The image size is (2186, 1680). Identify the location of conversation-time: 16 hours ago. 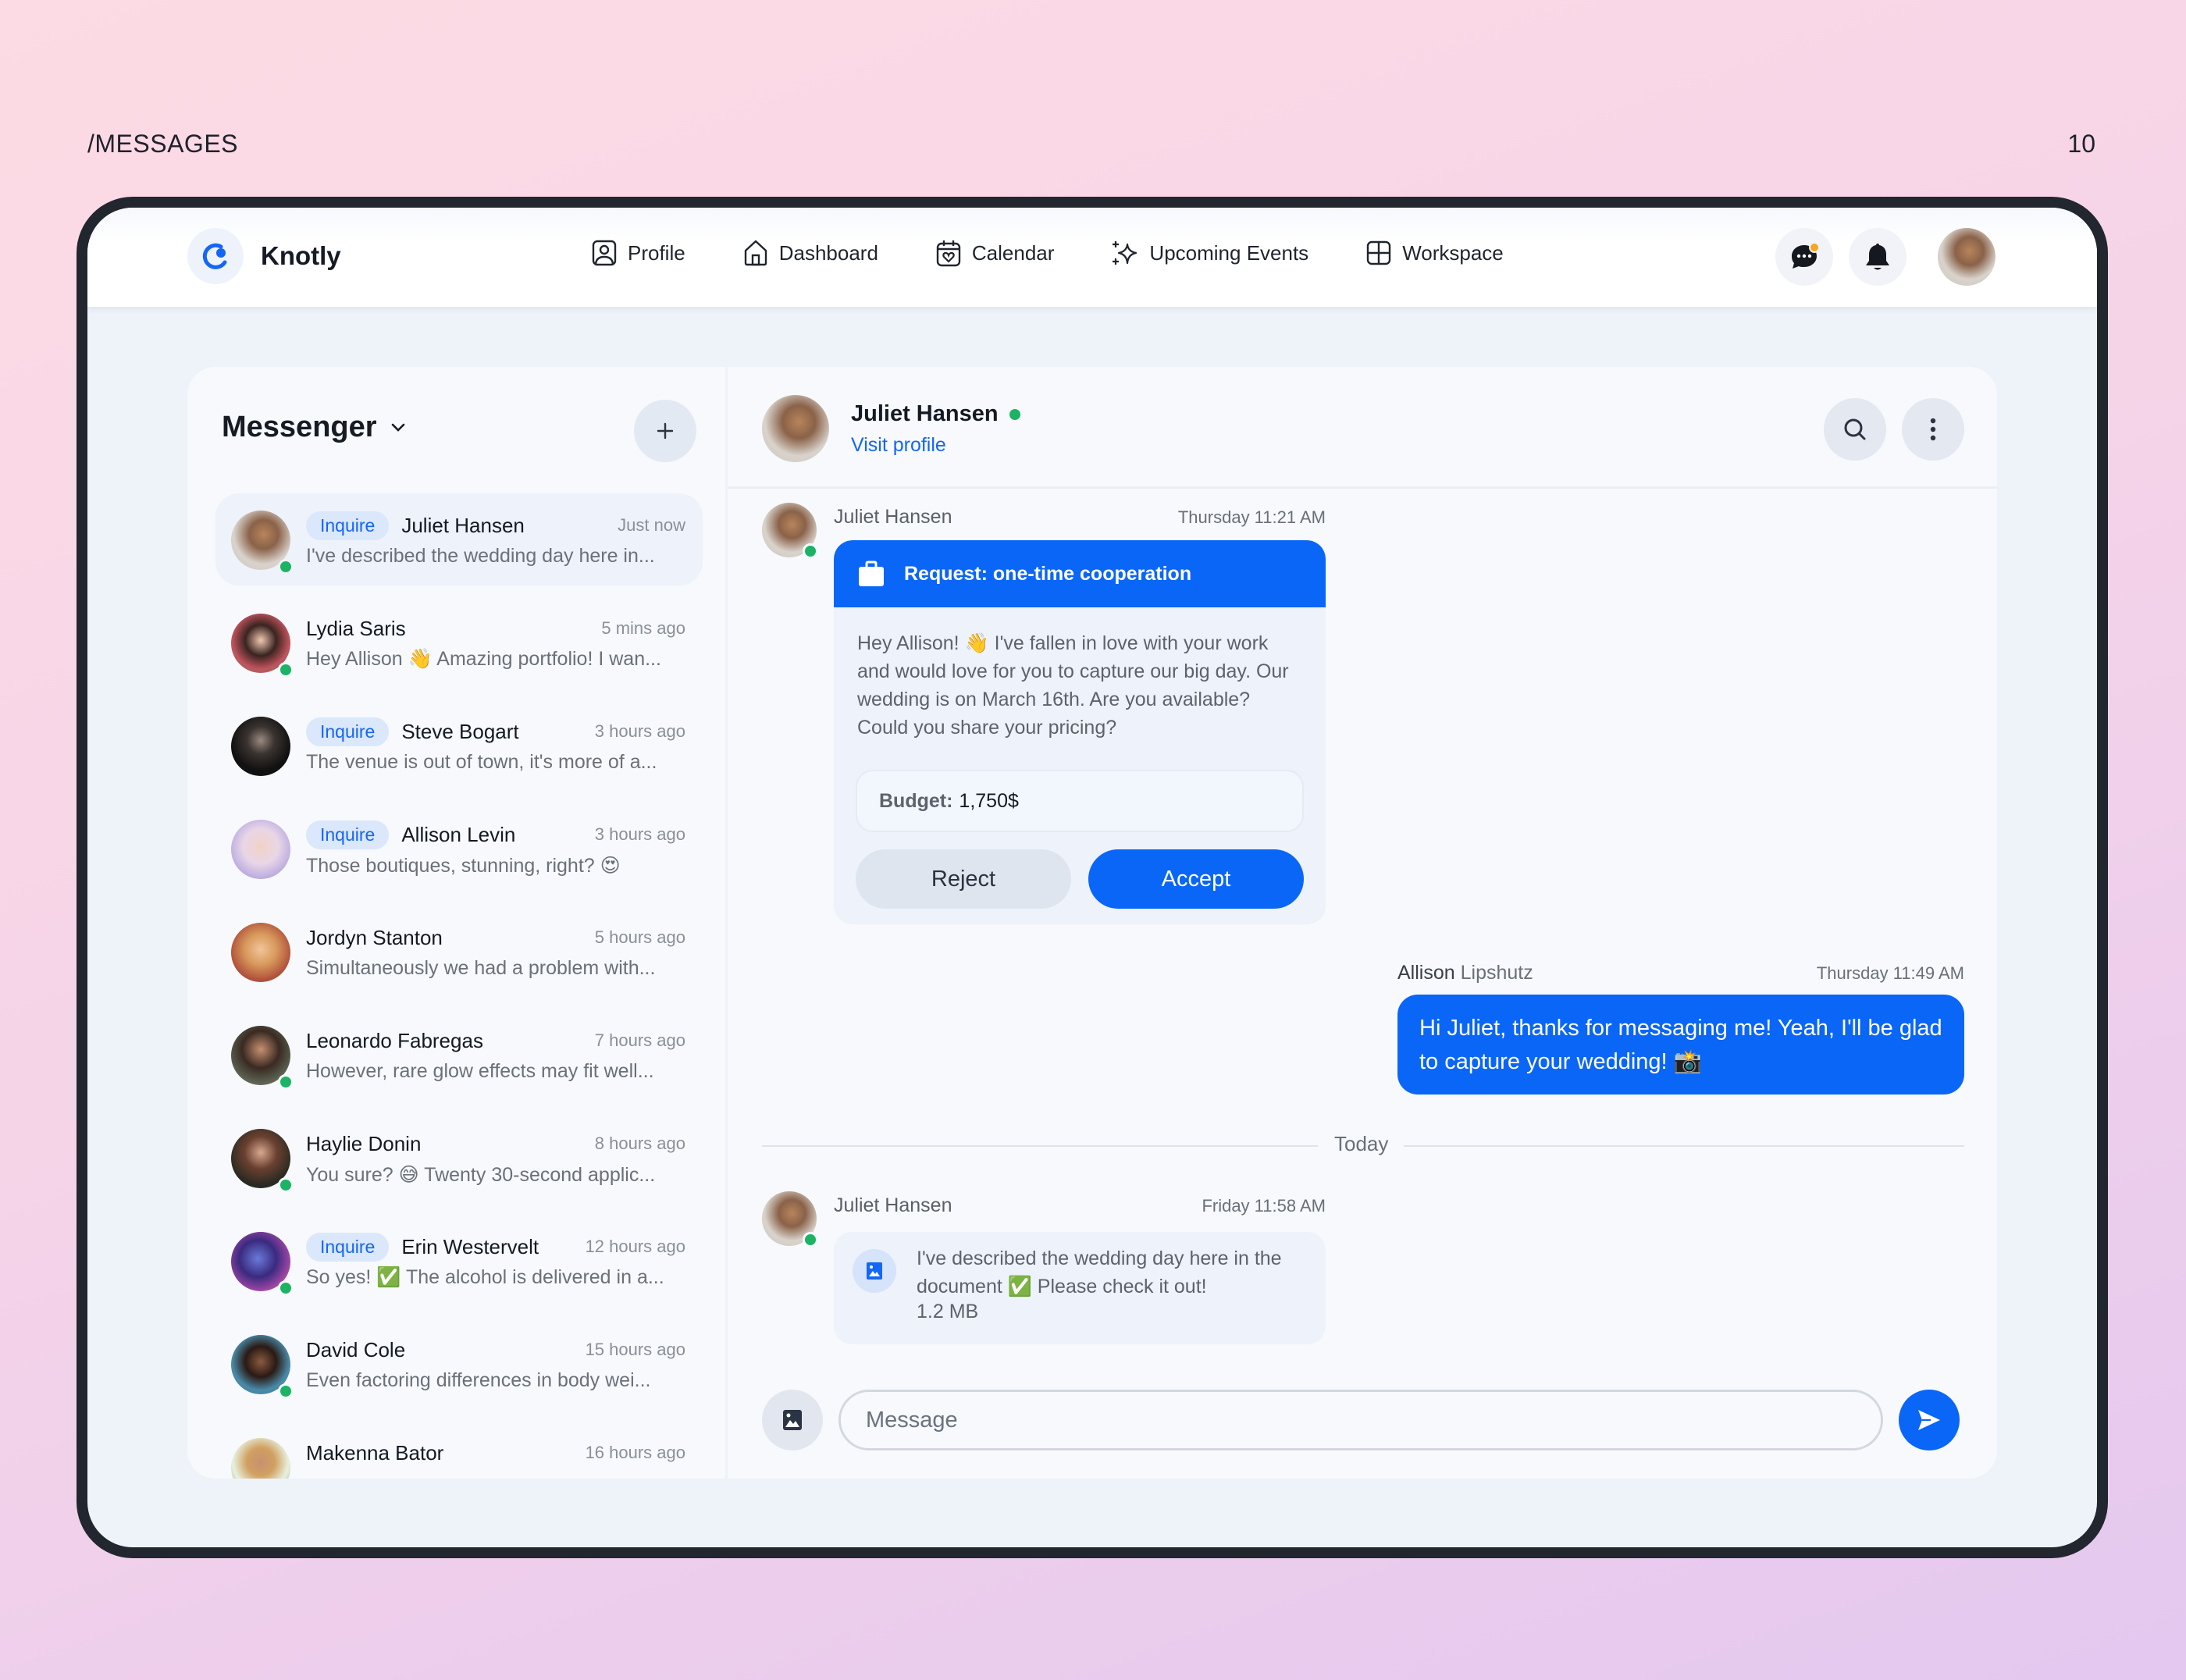
(635, 1452).